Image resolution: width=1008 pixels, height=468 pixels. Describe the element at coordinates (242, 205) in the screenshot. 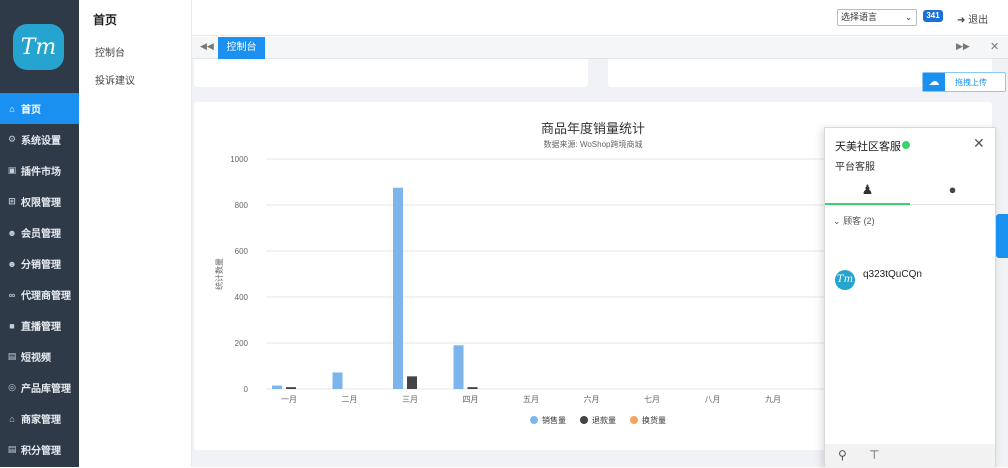

I see `y-tick-label: 800` at that location.